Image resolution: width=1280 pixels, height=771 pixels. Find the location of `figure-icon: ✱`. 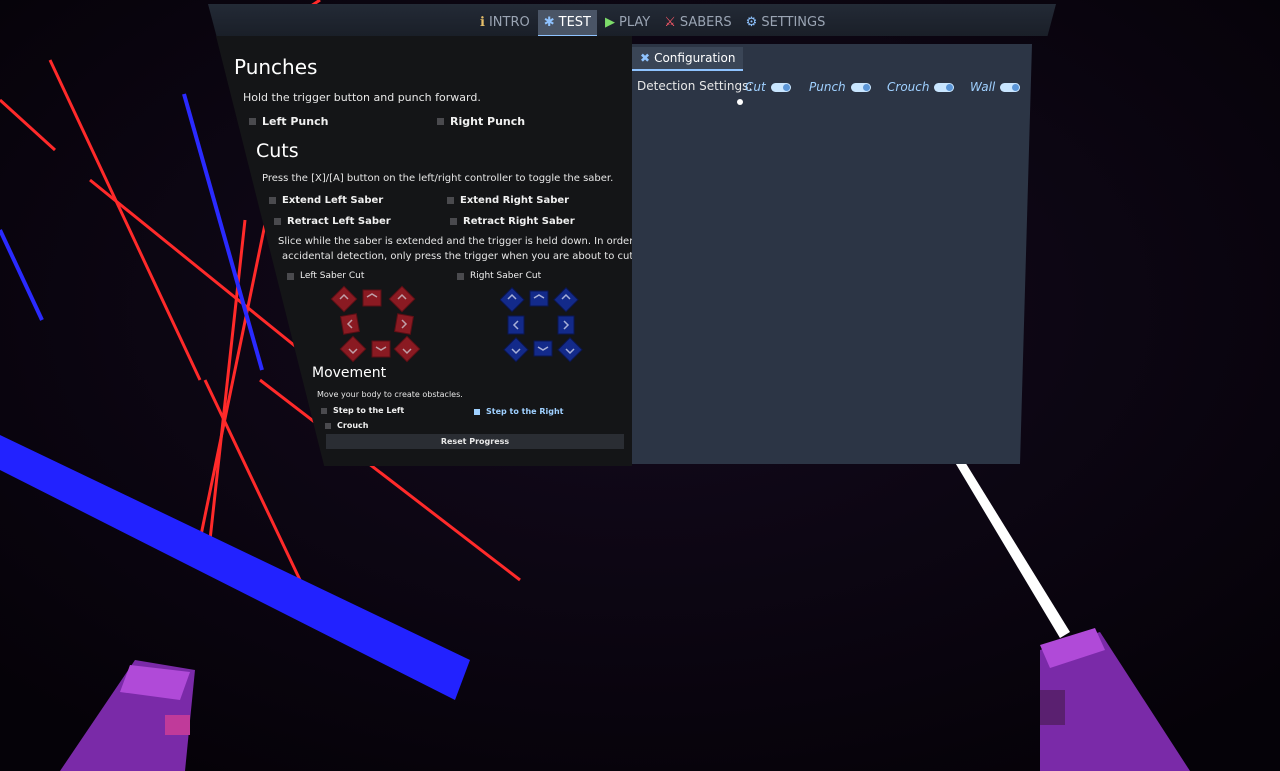

figure-icon: ✱ is located at coordinates (549, 22).